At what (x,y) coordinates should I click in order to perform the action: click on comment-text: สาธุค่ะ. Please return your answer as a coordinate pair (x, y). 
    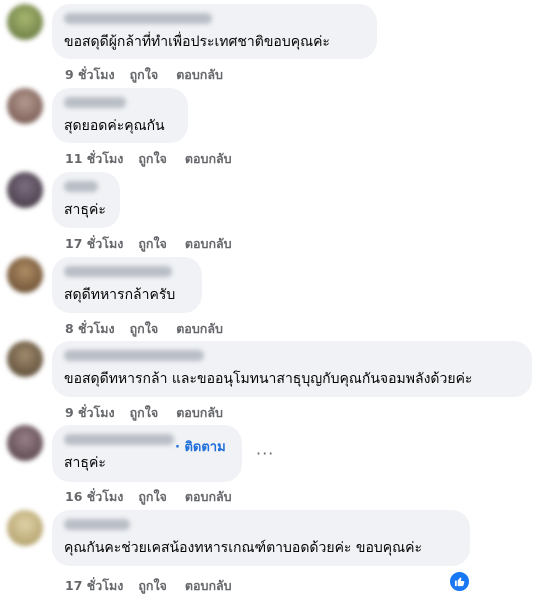
    Looking at the image, I should click on (85, 210).